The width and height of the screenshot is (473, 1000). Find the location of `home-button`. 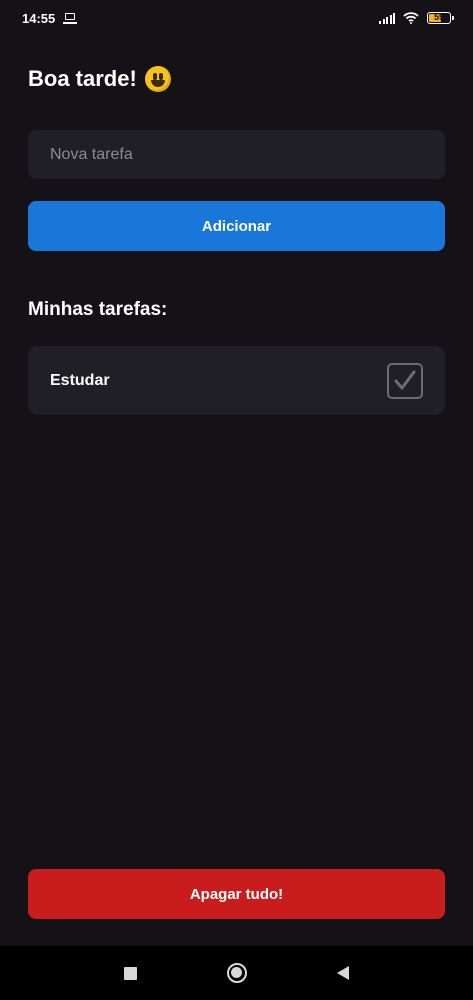

home-button is located at coordinates (237, 973).